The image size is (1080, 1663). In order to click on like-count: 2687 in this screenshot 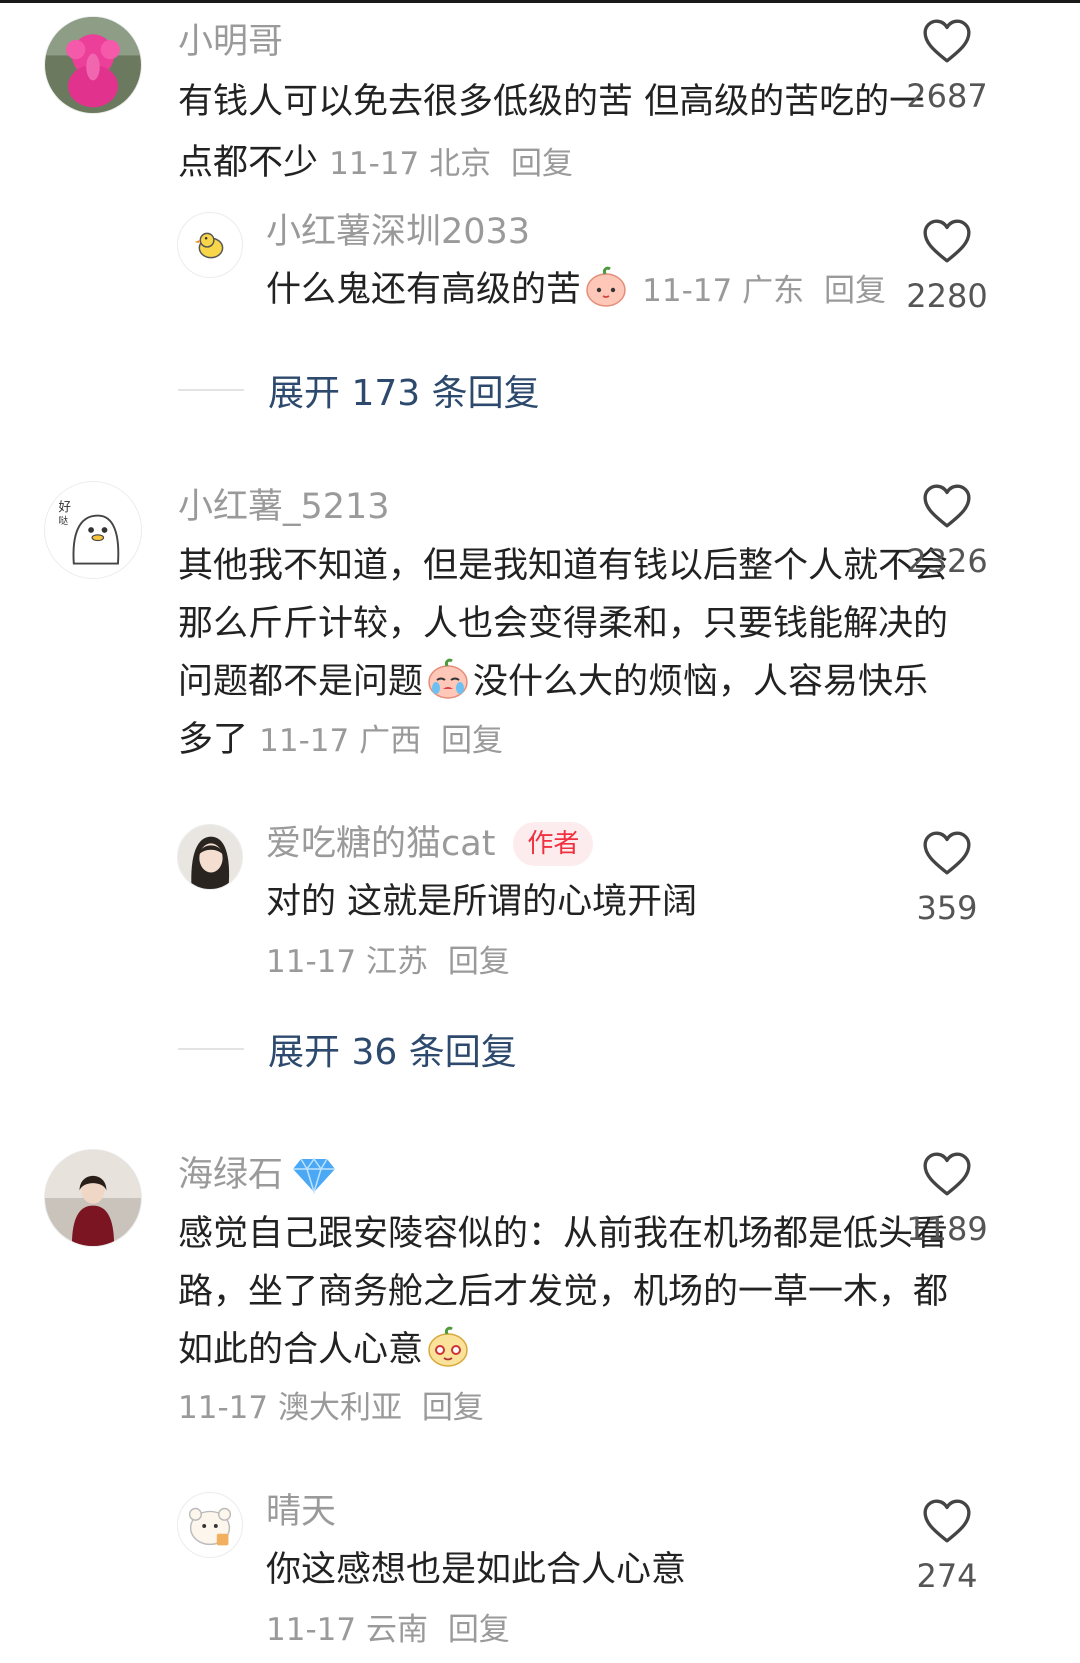, I will do `click(947, 96)`.